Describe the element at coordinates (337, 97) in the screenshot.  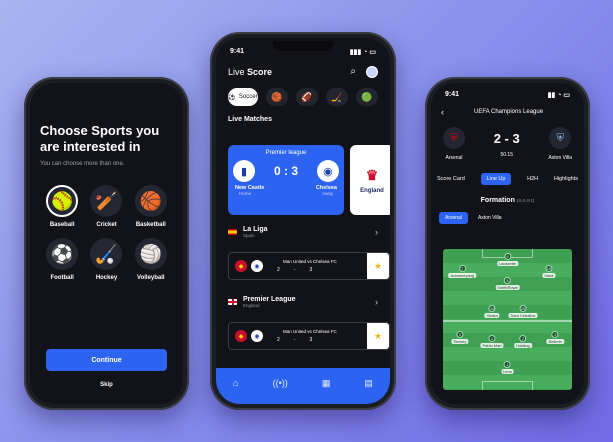
I see `chip-hockey: 🏒` at that location.